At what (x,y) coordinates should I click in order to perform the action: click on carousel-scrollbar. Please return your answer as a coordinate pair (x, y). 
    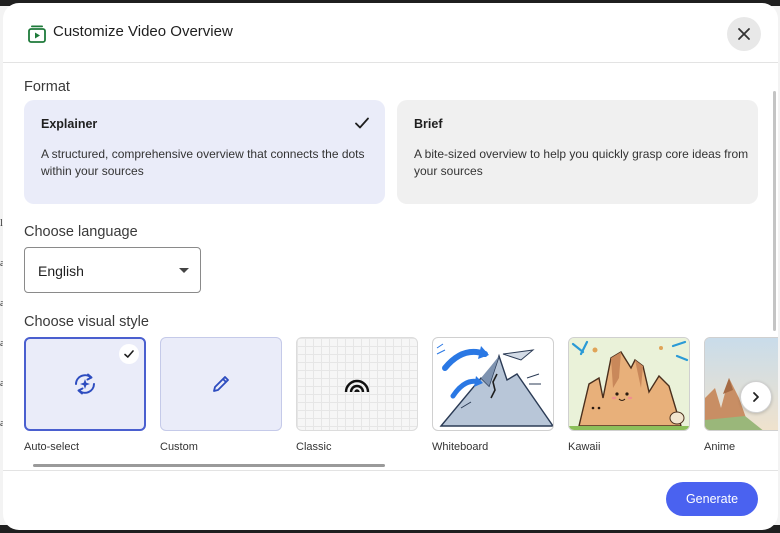
    Looking at the image, I should click on (209, 465).